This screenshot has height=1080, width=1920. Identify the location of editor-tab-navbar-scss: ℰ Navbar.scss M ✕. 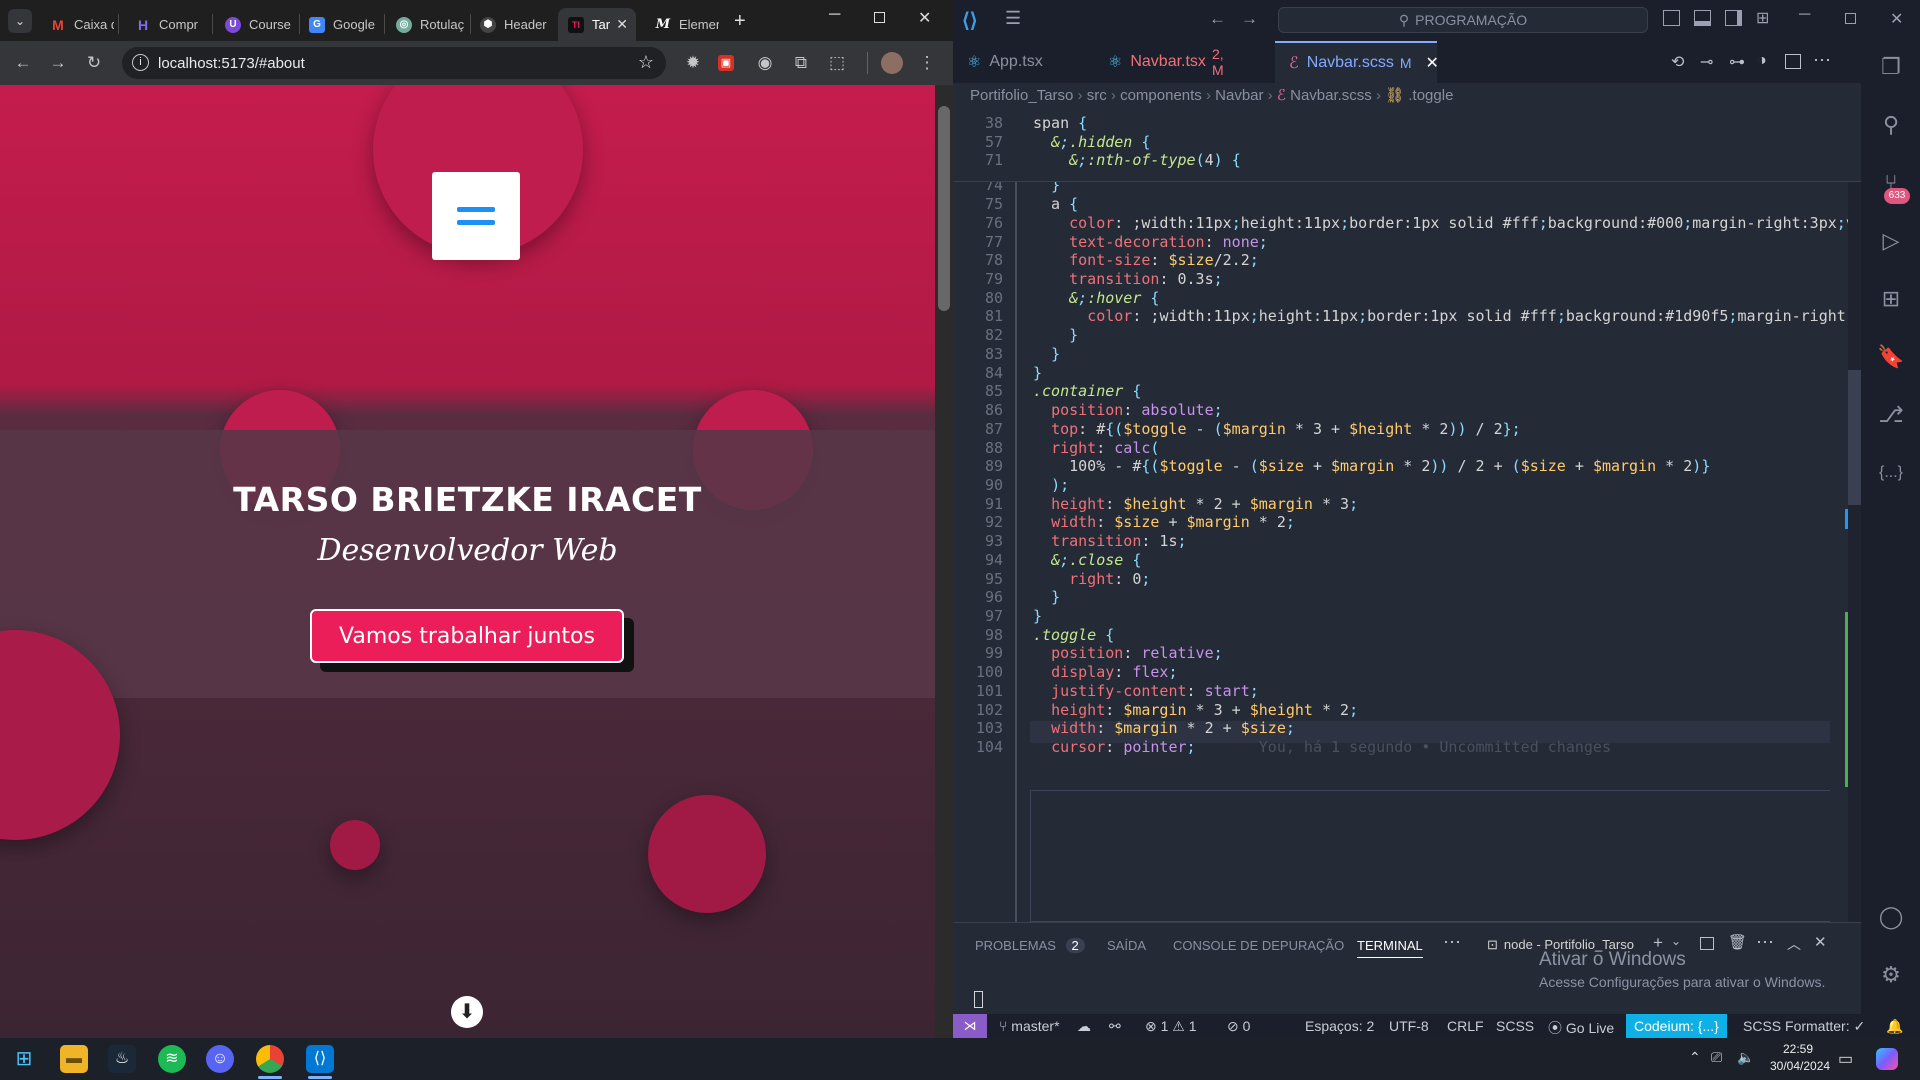
(1357, 62).